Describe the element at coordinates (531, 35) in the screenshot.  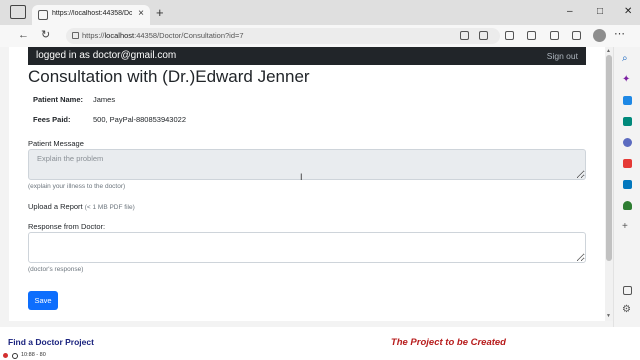
I see `favorites-icon` at that location.